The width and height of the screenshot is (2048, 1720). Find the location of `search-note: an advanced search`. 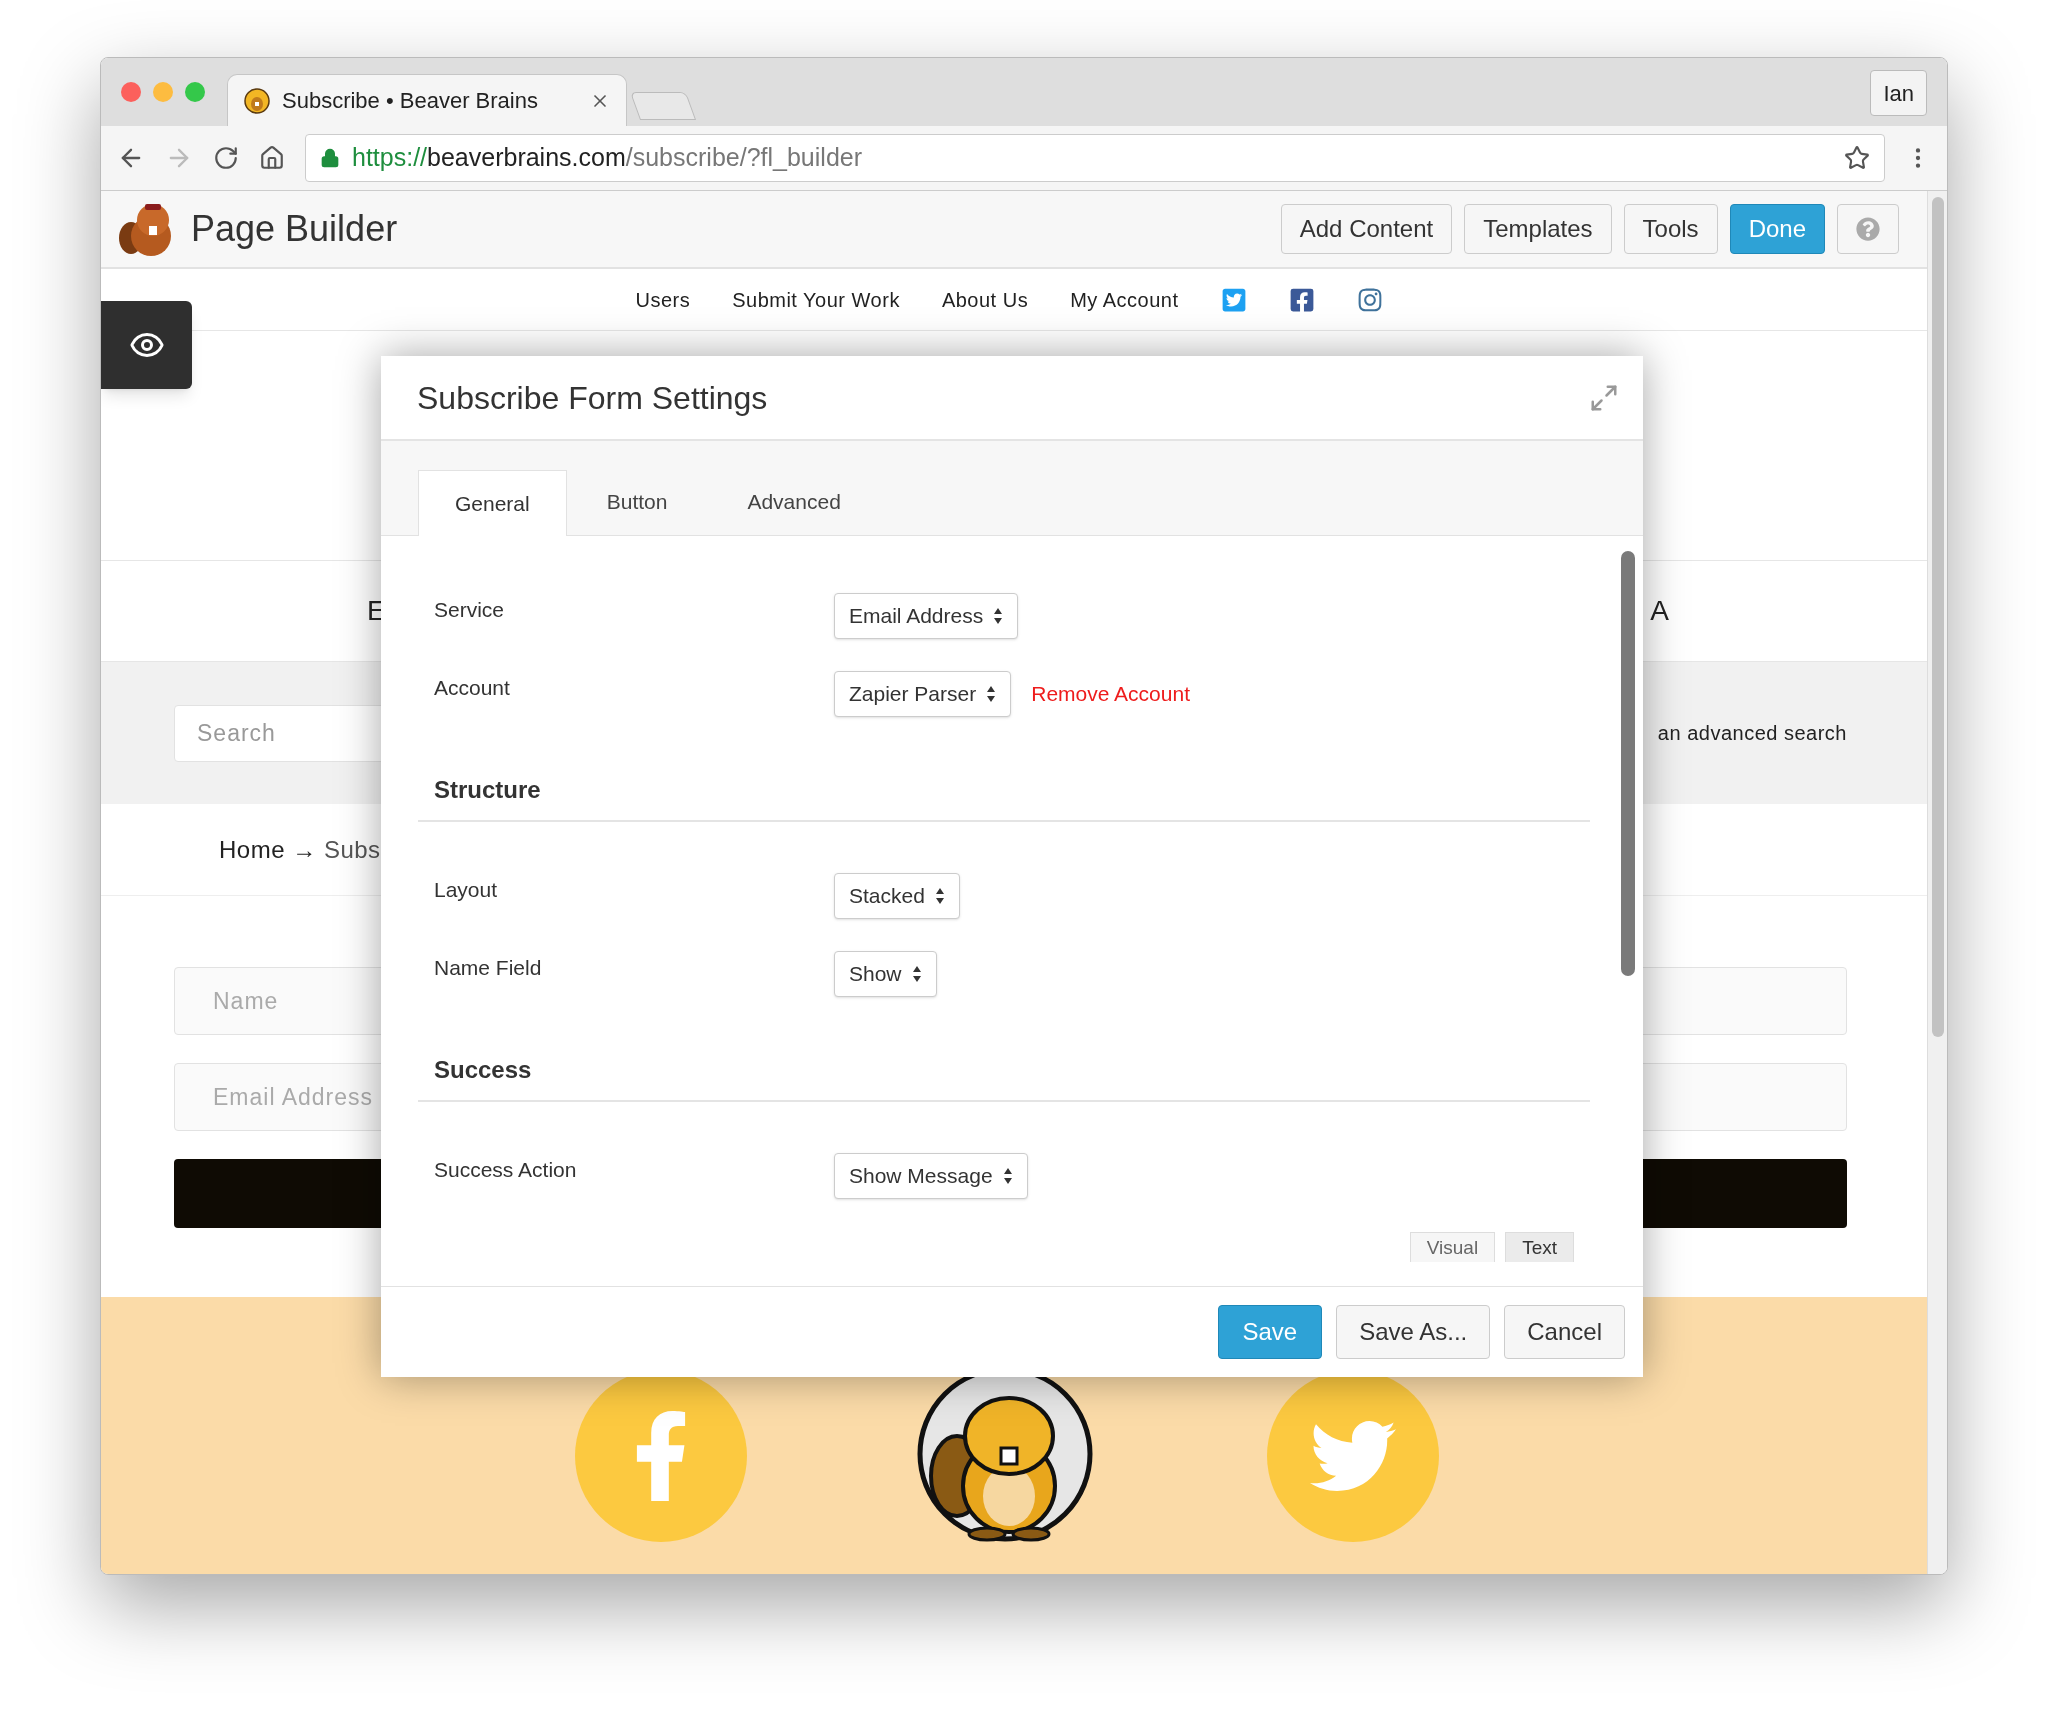

search-note: an advanced search is located at coordinates (1752, 733).